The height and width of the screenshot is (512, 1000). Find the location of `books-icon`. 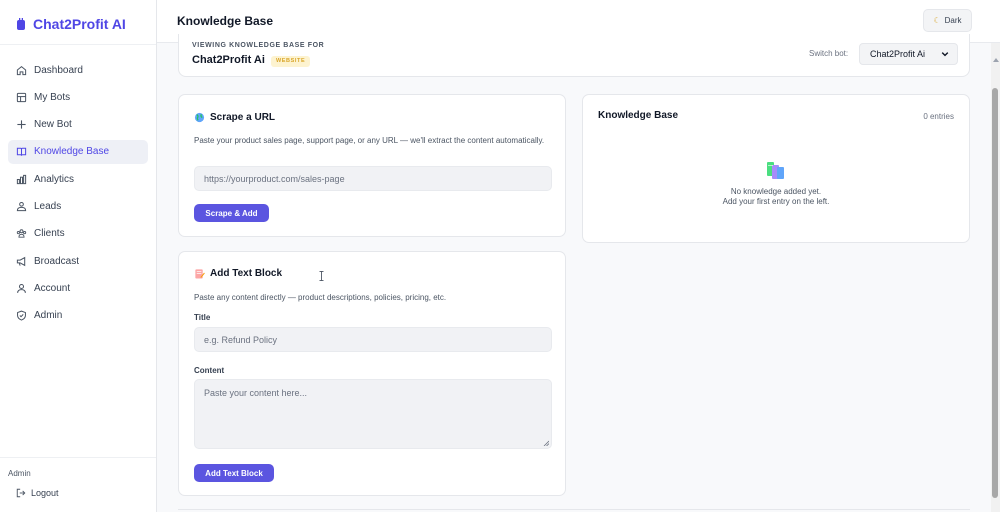

books-icon is located at coordinates (775, 170).